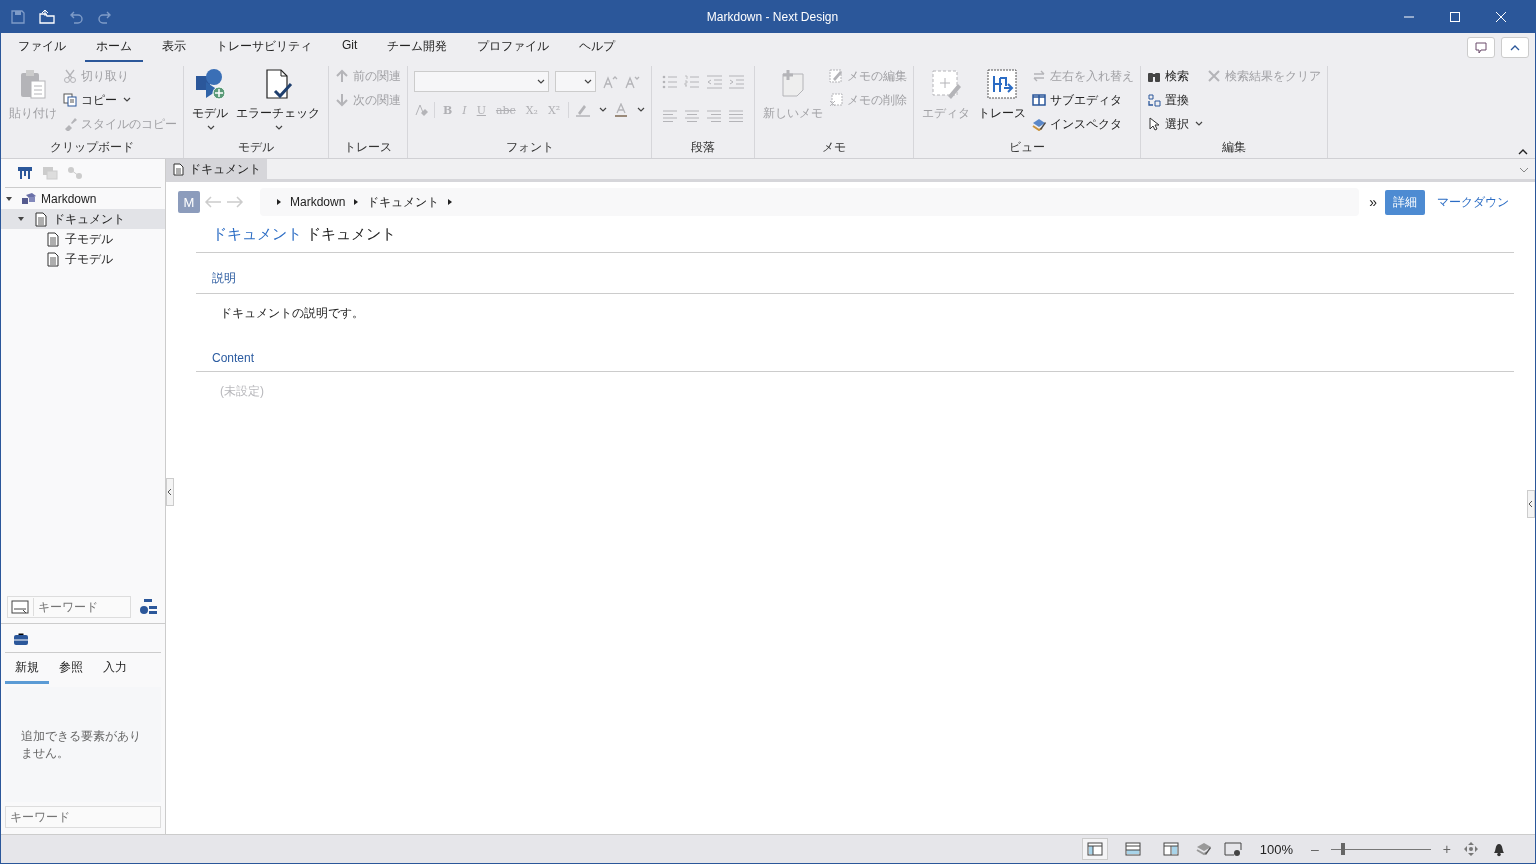 Image resolution: width=1536 pixels, height=864 pixels. Describe the element at coordinates (1154, 124) in the screenshot. I see `pointer-icon` at that location.